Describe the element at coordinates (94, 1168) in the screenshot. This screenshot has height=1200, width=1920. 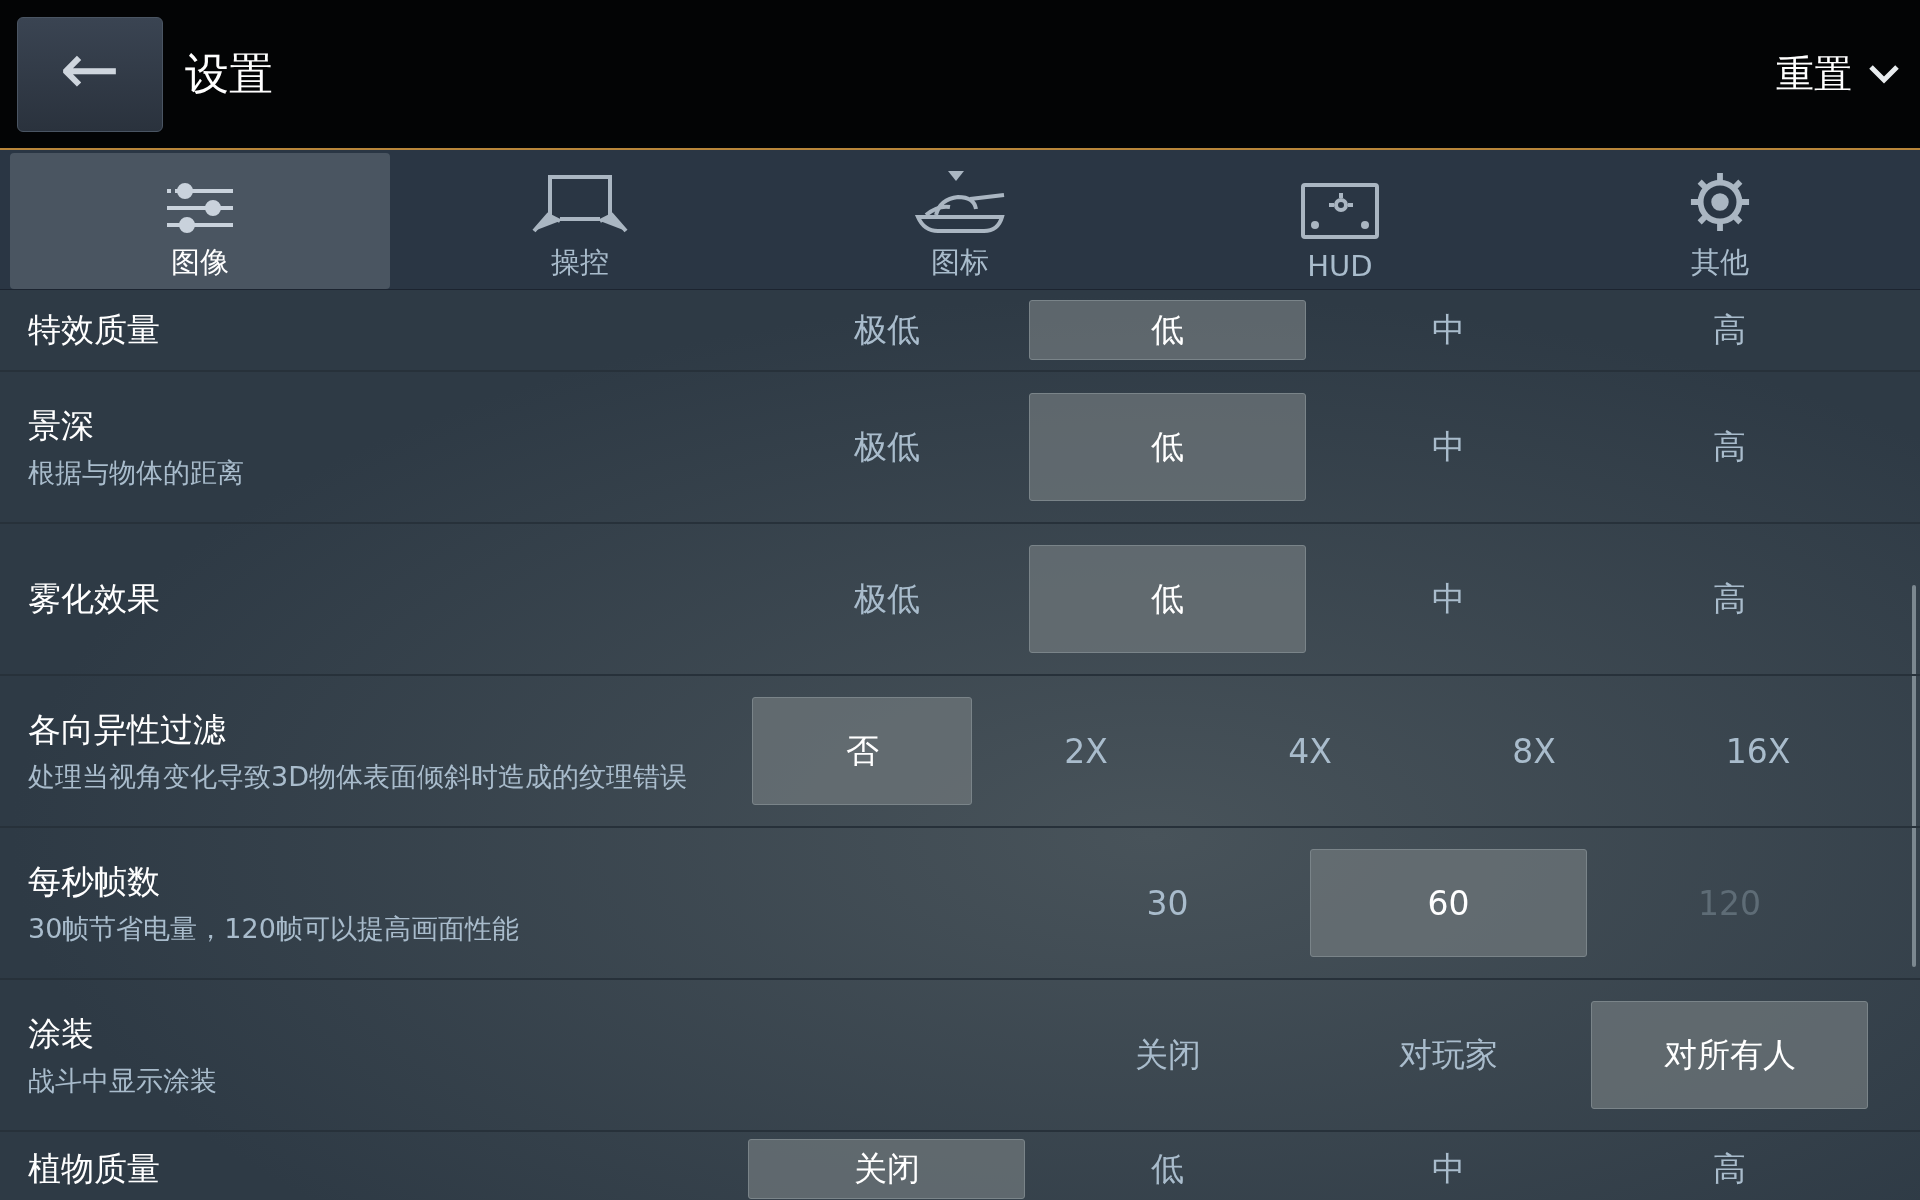
I see `setting-name: 植物质量` at that location.